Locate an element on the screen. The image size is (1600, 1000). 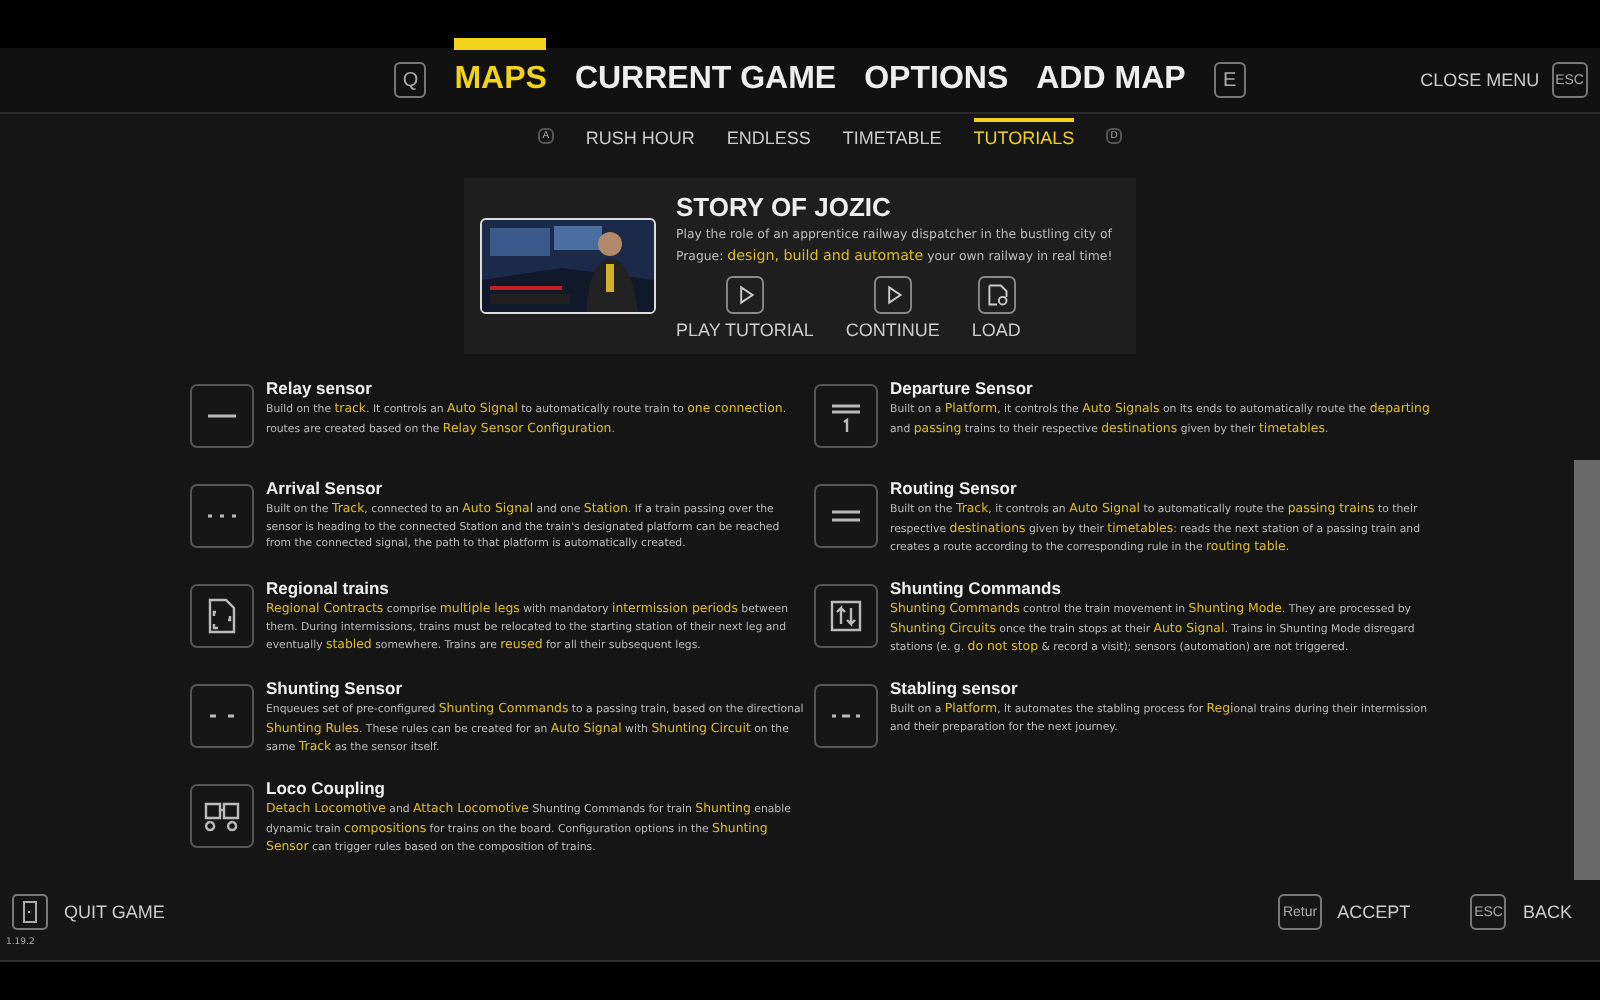
key-hint: Q is located at coordinates (410, 80).